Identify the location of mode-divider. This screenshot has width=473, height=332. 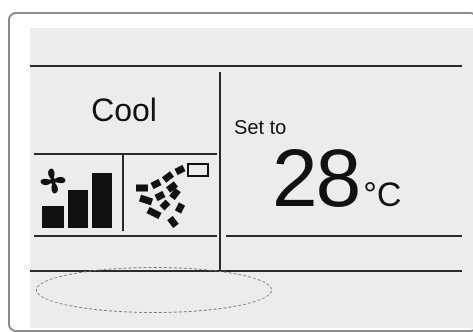
(125, 154).